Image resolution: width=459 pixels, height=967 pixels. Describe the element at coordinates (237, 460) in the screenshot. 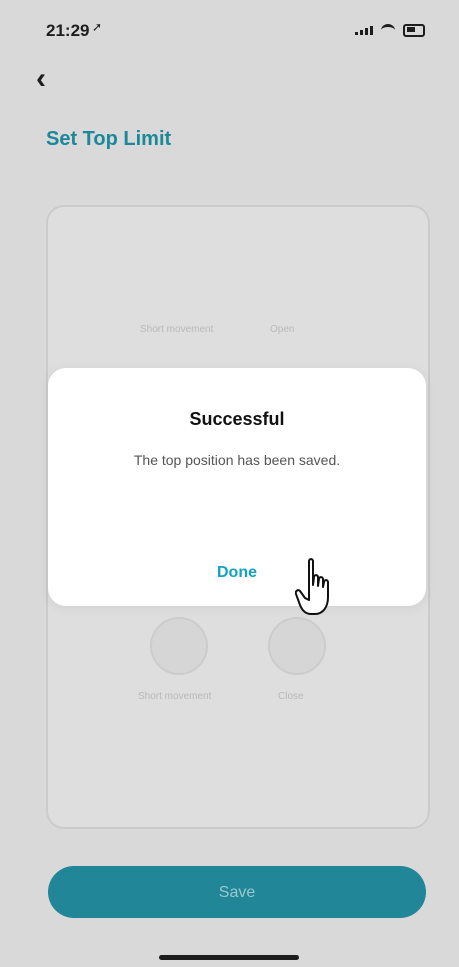

I see `dialog-message: The top position has been saved.` at that location.